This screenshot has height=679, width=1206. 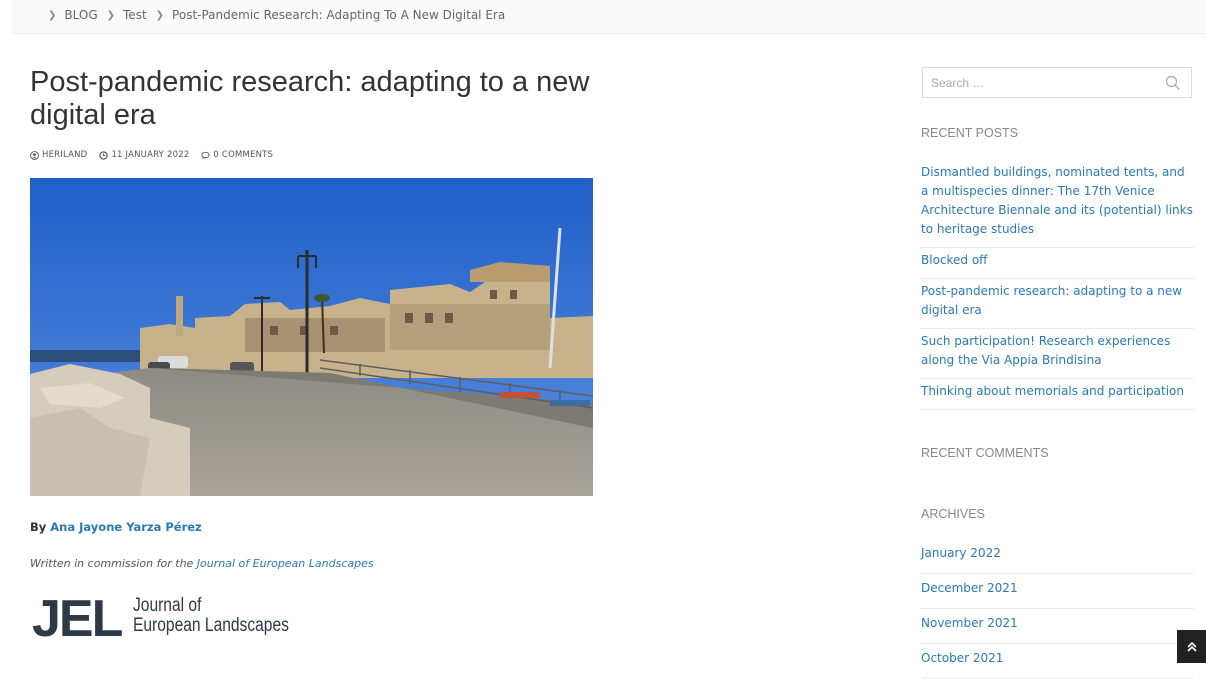 I want to click on double-chevron-up-icon, so click(x=1191, y=646).